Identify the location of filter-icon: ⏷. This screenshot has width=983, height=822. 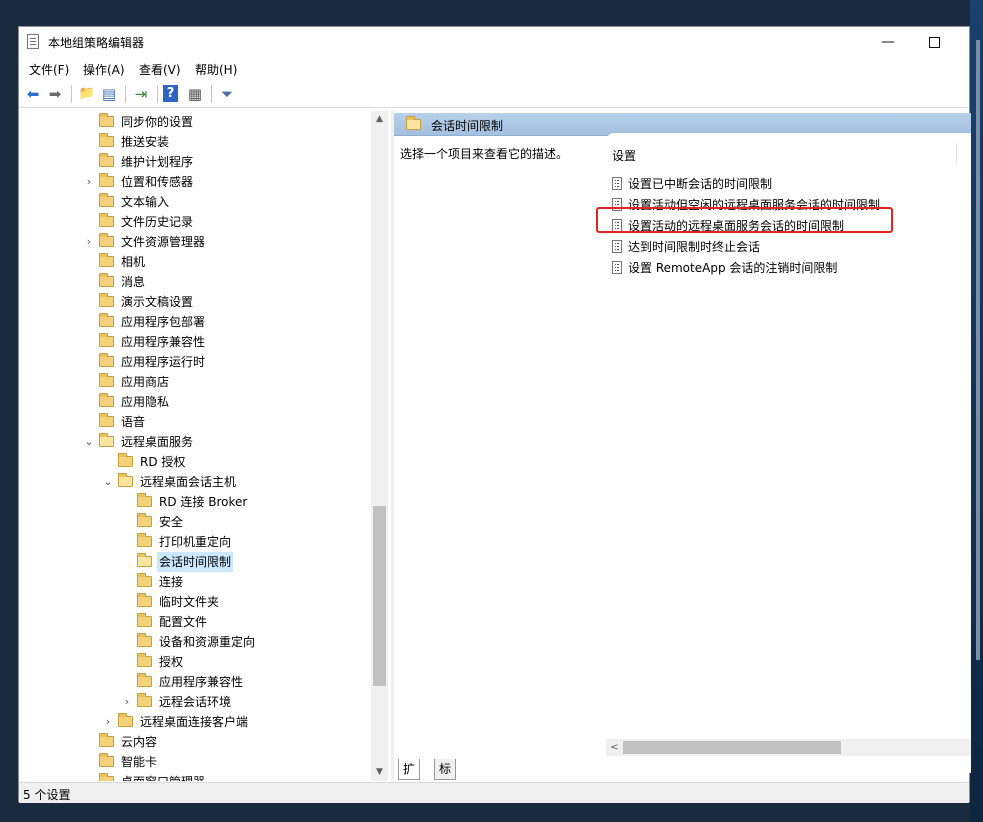
(227, 94).